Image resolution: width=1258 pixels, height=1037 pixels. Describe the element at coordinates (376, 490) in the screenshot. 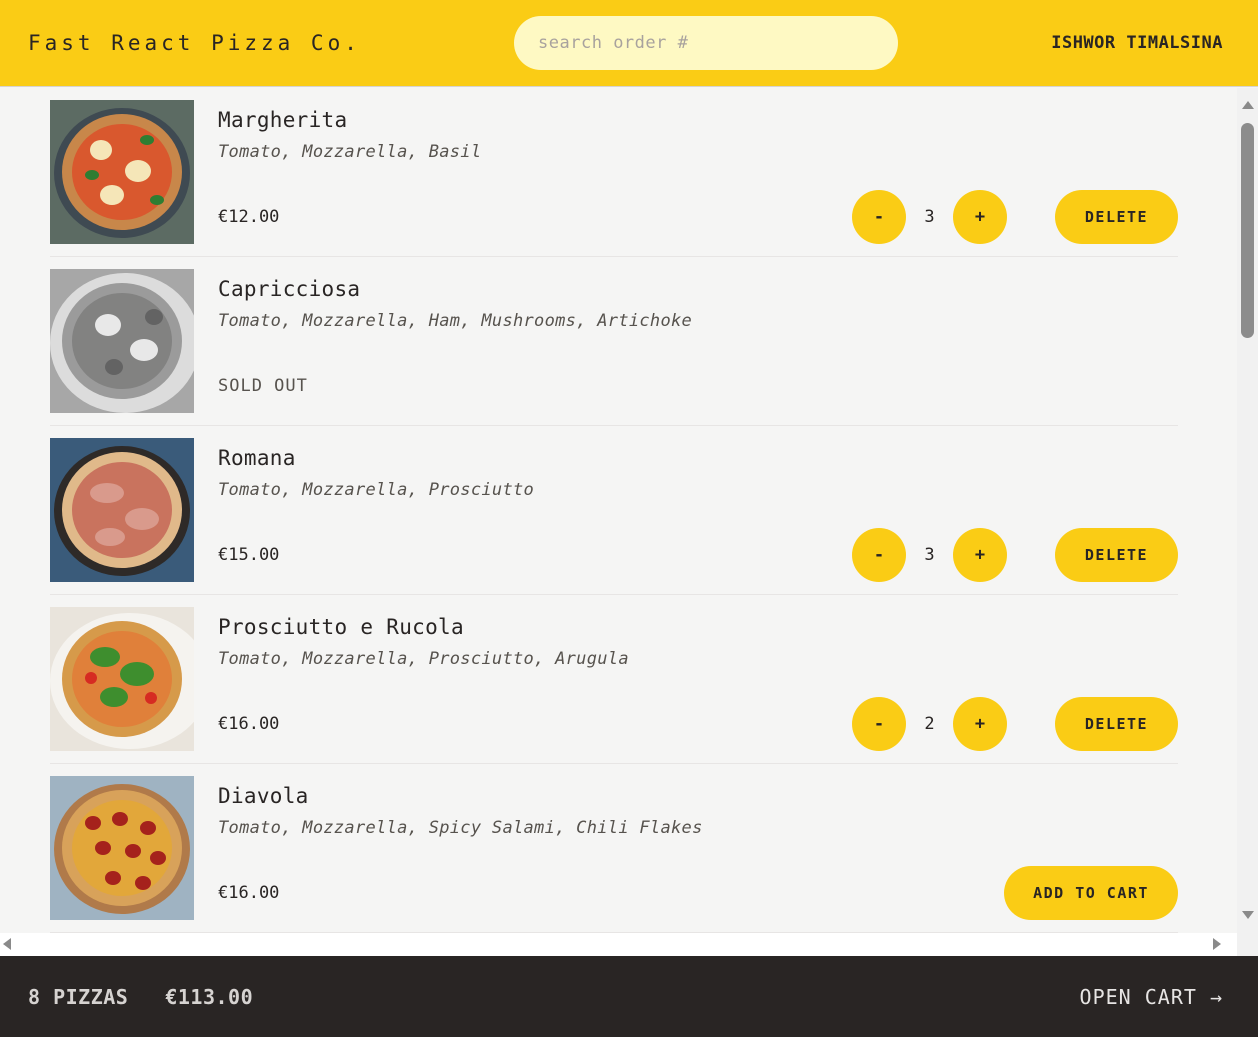

I see `pizza-ingredients: Tomato, Mozzarella, Prosciutto` at that location.